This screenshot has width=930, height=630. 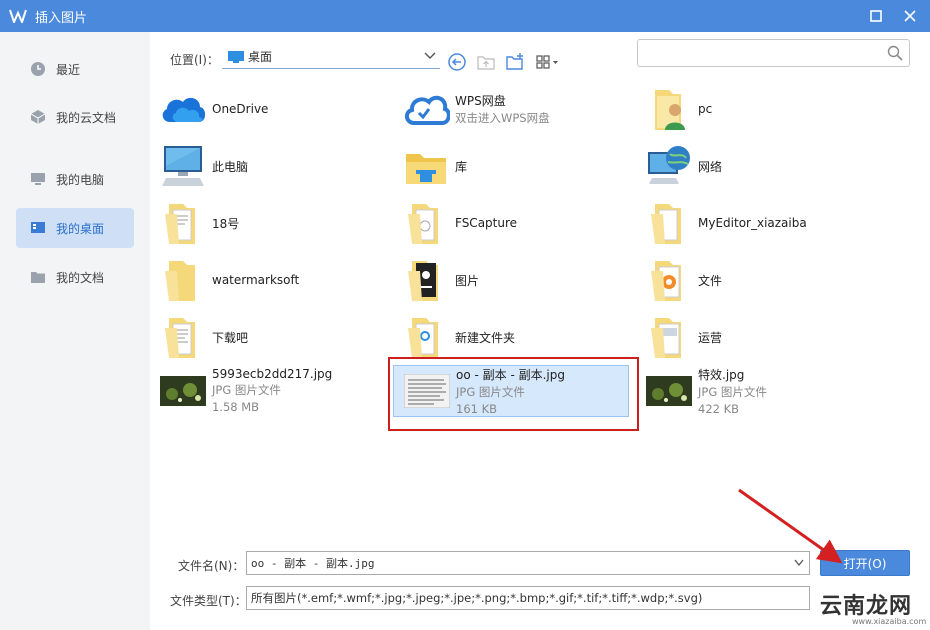 What do you see at coordinates (910, 16) in the screenshot?
I see `close-icon` at bounding box center [910, 16].